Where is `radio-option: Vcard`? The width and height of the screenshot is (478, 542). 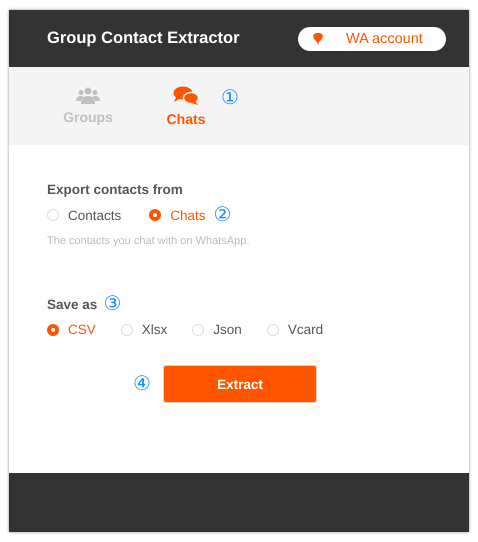 radio-option: Vcard is located at coordinates (295, 329).